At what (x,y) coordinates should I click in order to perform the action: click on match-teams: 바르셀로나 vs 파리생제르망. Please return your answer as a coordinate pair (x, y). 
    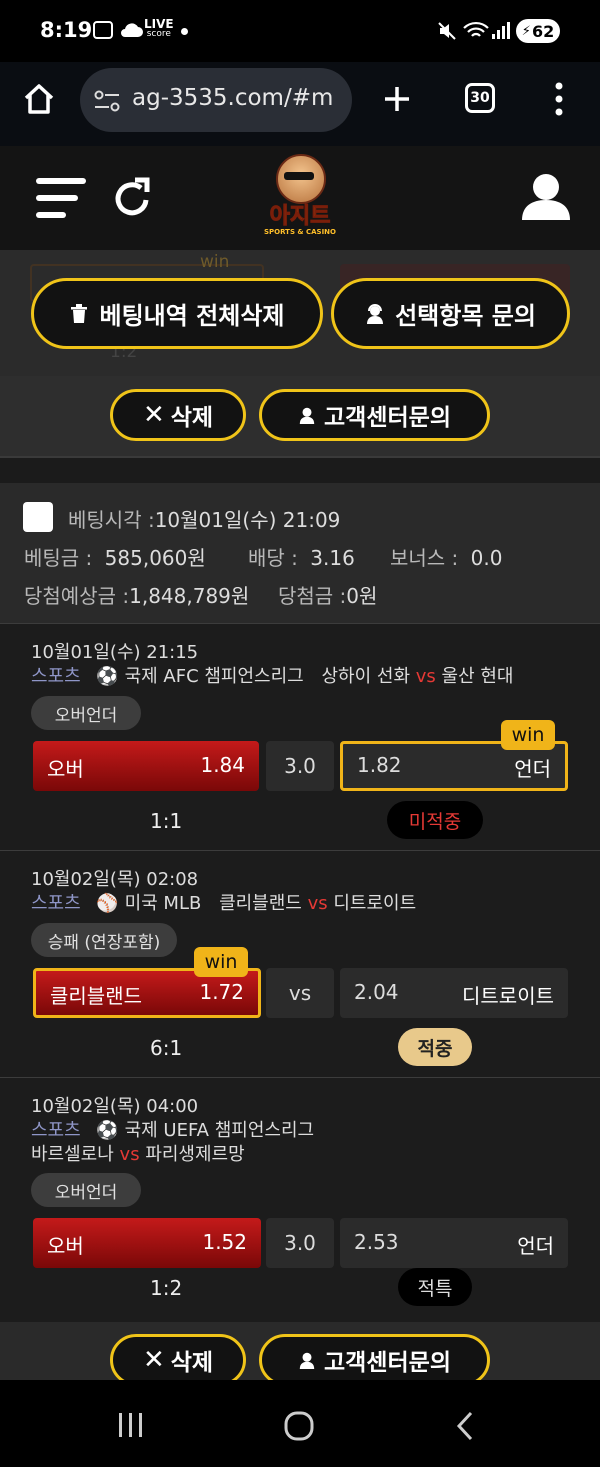
    Looking at the image, I should click on (138, 1153).